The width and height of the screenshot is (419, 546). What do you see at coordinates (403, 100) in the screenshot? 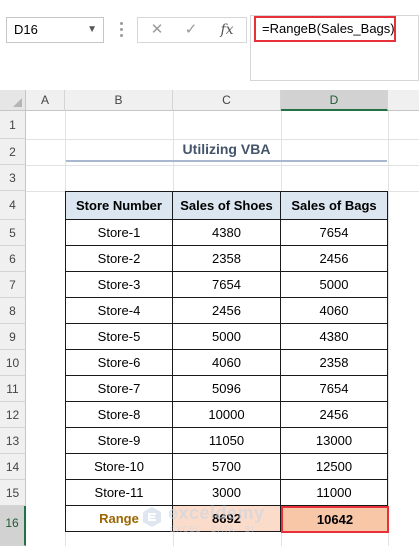
I see `column-header-e` at bounding box center [403, 100].